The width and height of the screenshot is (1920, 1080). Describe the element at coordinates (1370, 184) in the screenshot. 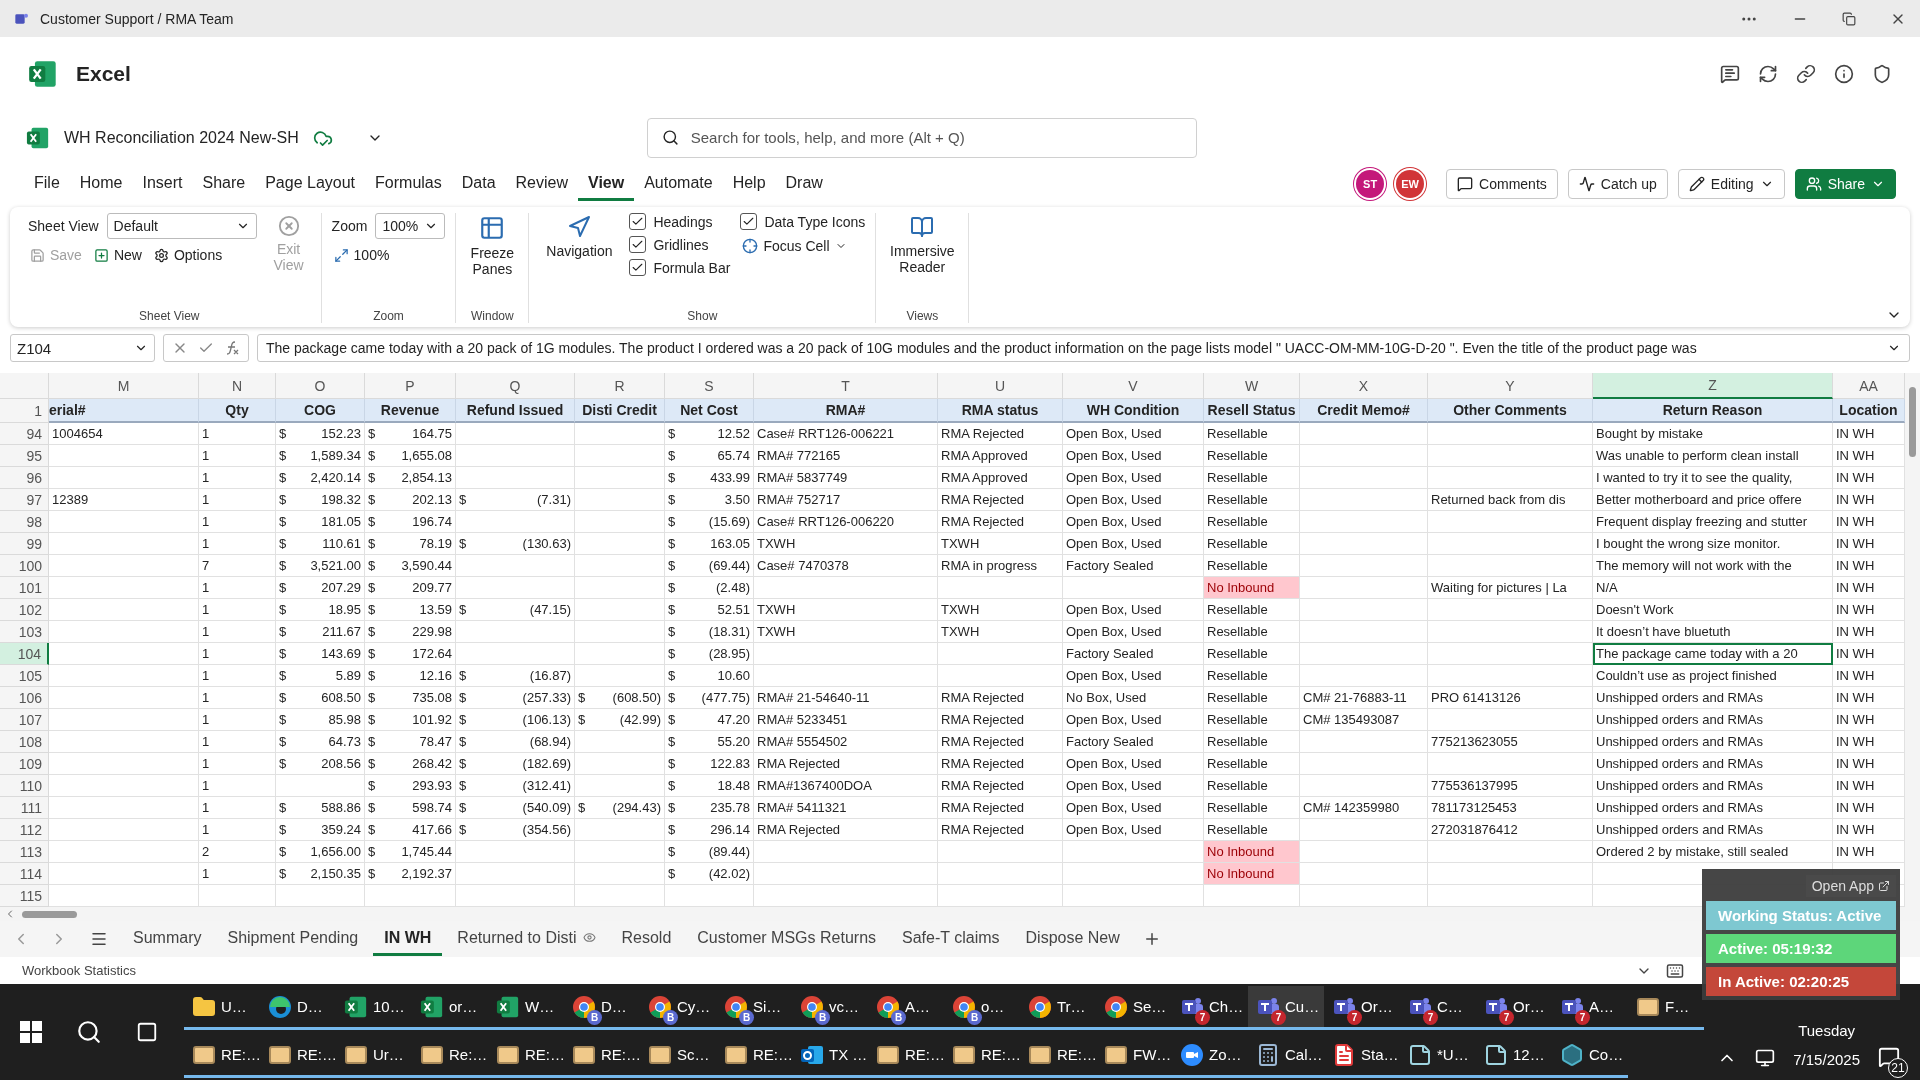

I see `user-avatar: ST` at that location.